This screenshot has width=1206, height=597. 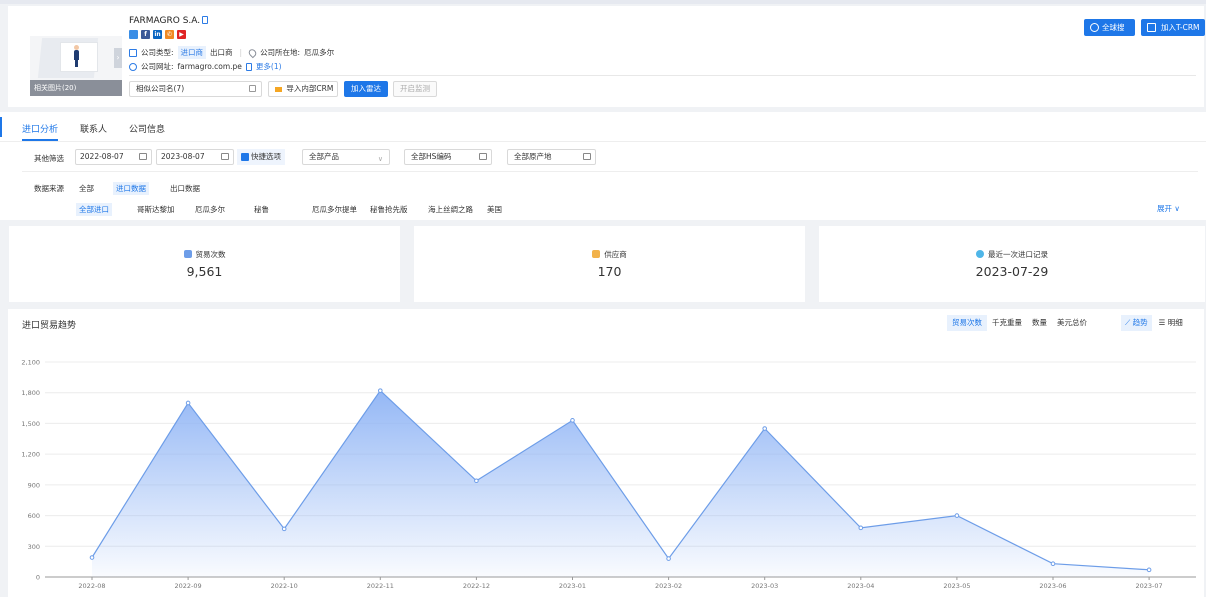 What do you see at coordinates (366, 89) in the screenshot?
I see `add-radar-button: 加入雷达` at bounding box center [366, 89].